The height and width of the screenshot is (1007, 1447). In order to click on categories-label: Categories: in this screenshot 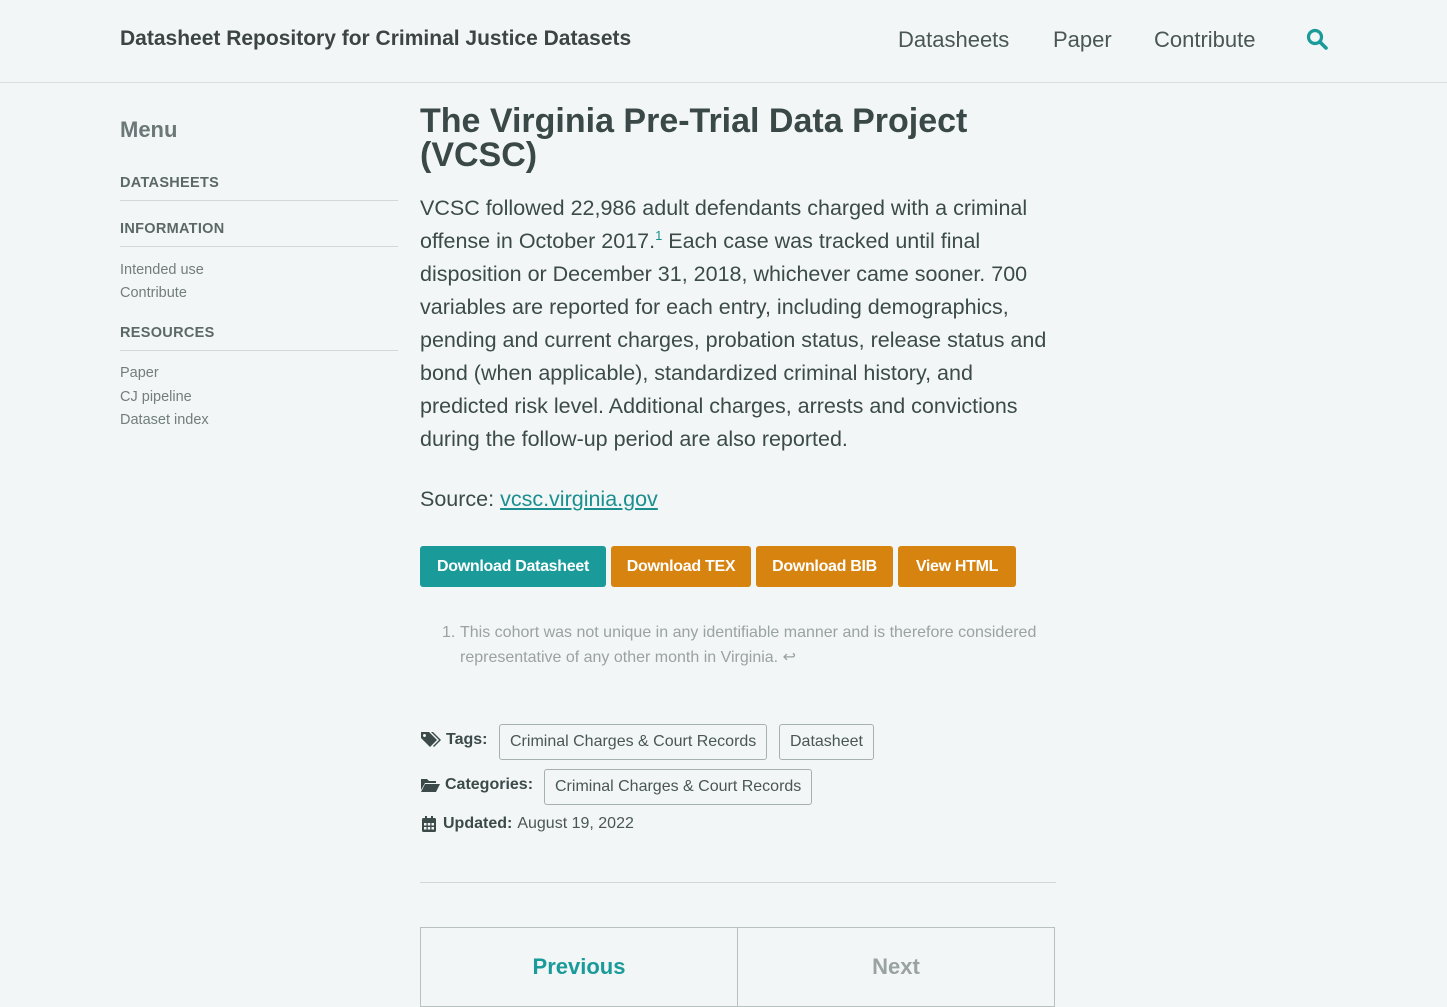, I will do `click(476, 785)`.